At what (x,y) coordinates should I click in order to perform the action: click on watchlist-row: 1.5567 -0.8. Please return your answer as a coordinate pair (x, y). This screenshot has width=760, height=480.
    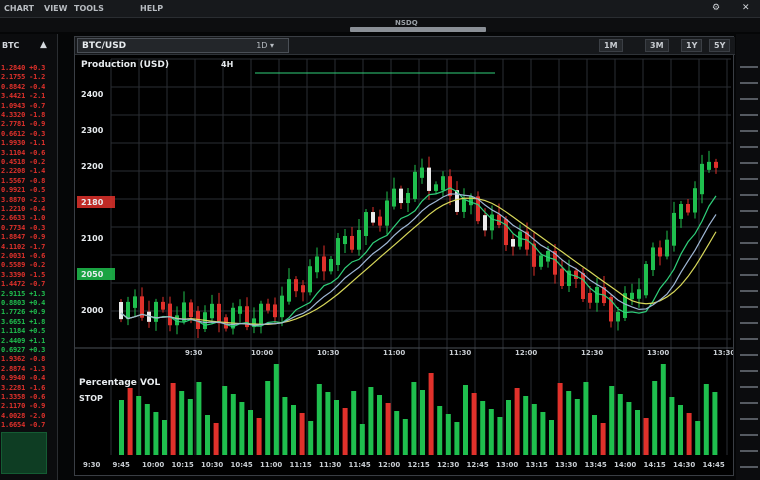
    Looking at the image, I should click on (23, 181).